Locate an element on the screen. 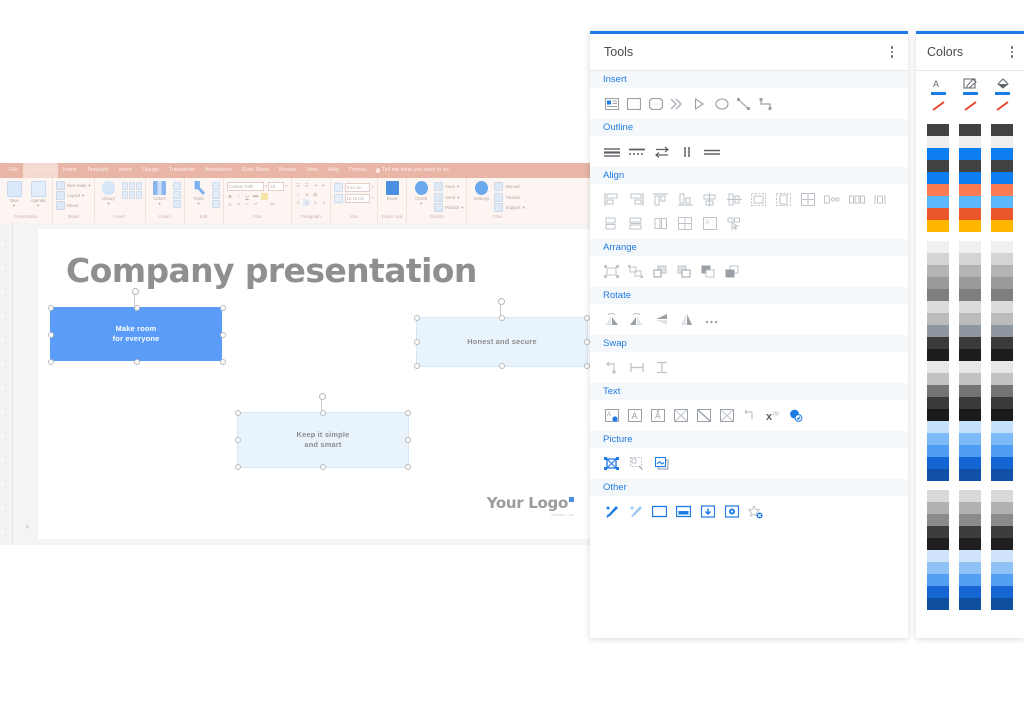 This screenshot has height=719, width=1024. text-margins-icon is located at coordinates (680, 415).